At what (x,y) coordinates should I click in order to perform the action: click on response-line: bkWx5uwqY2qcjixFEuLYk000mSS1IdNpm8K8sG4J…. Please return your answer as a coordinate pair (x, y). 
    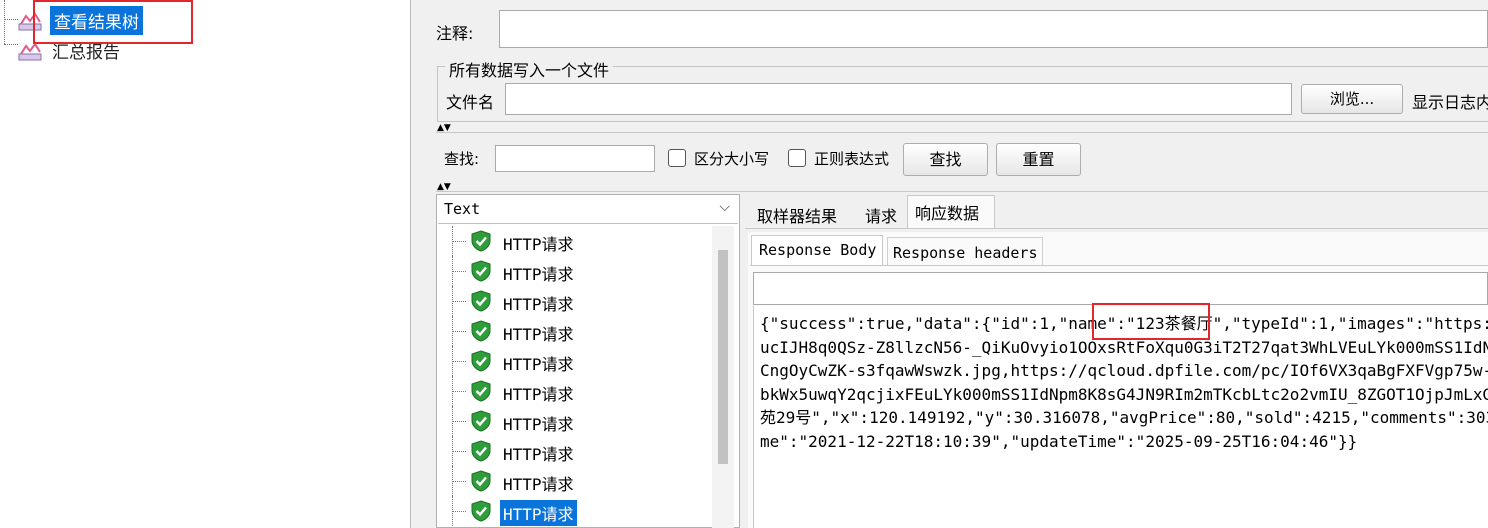
    Looking at the image, I should click on (1124, 394).